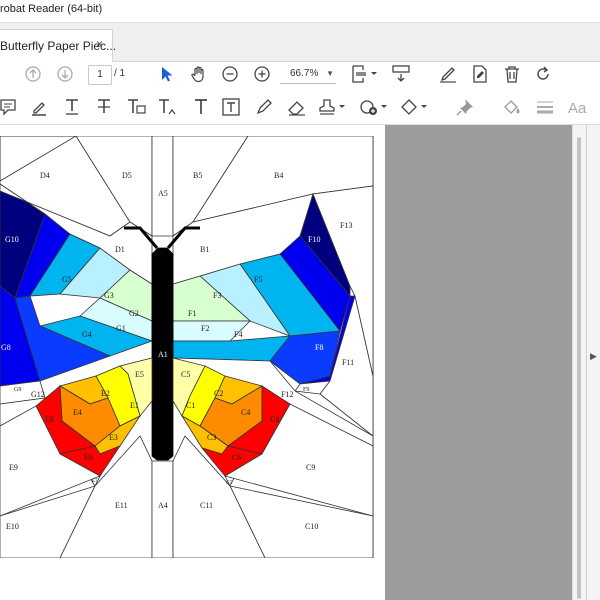 This screenshot has height=600, width=600. Describe the element at coordinates (12, 239) in the screenshot. I see `label-G10: G10` at that location.